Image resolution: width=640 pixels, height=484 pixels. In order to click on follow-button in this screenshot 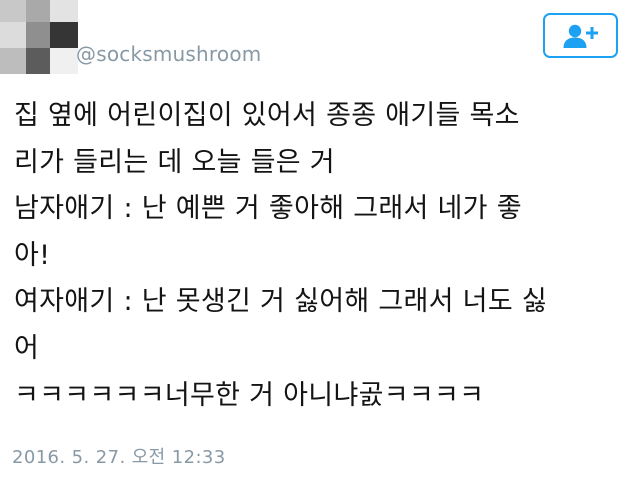, I will do `click(580, 35)`.